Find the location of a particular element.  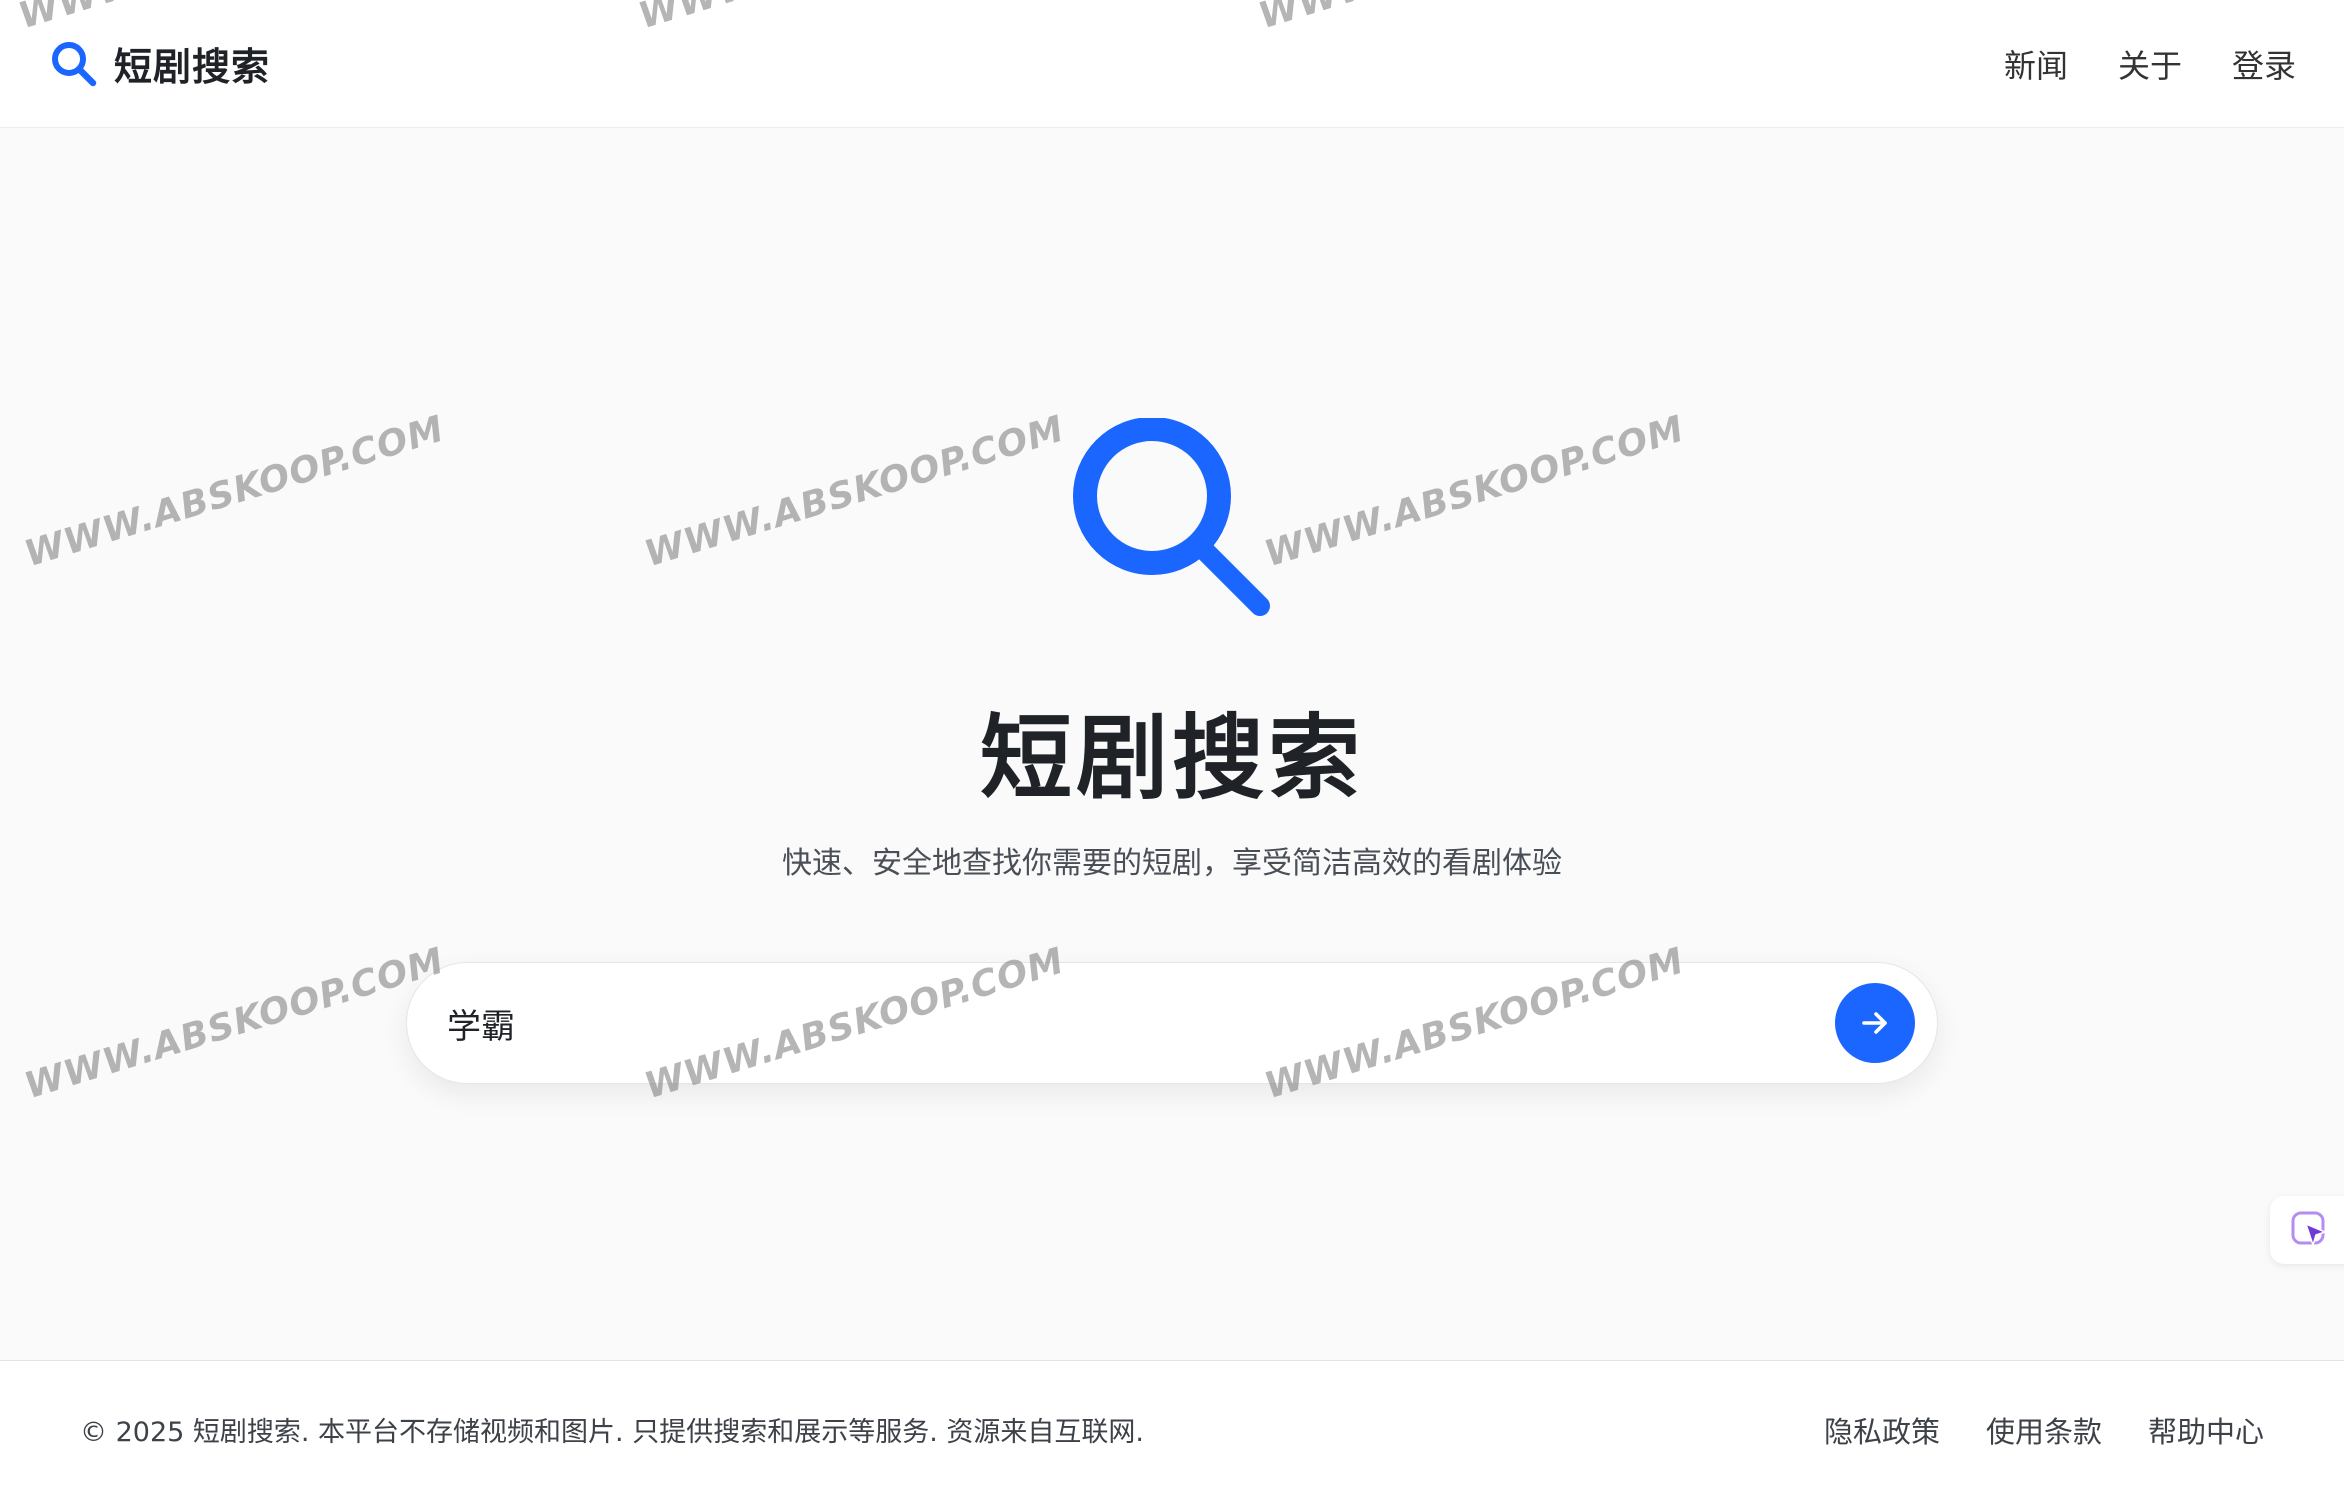

floating-select-tool-button is located at coordinates (2307, 1230).